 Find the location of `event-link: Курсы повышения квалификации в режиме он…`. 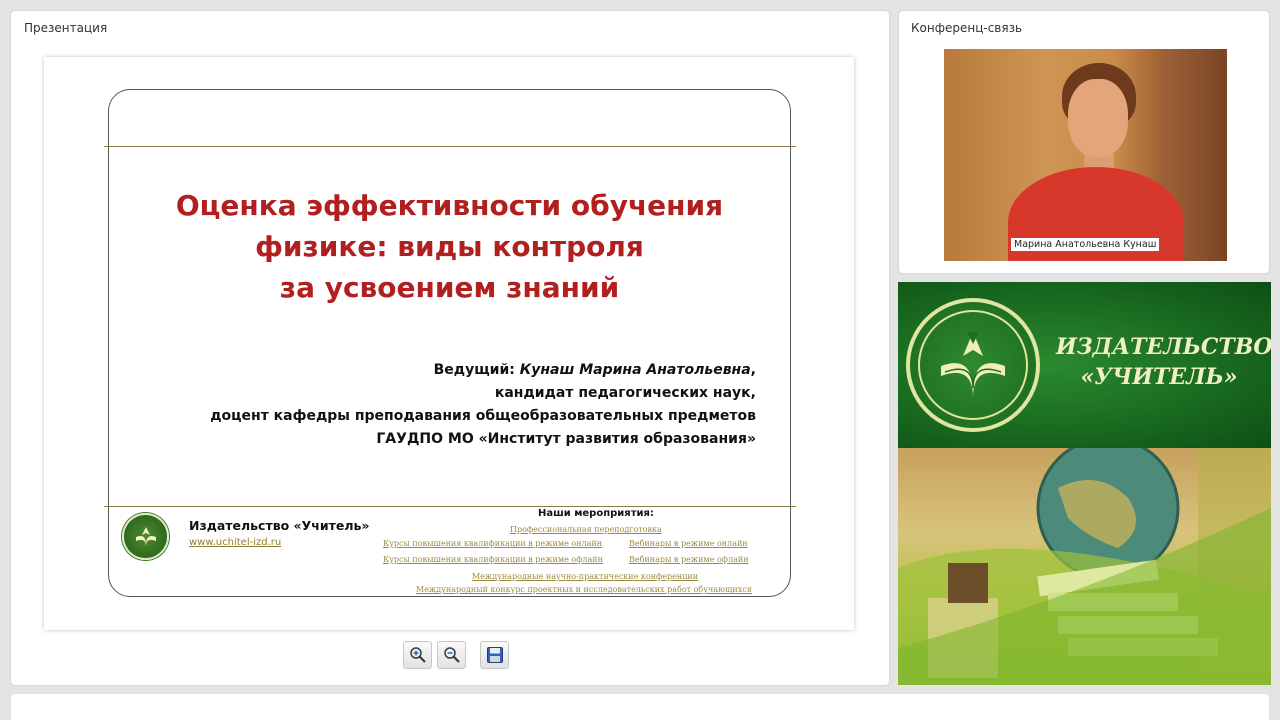

event-link: Курсы повышения квалификации в режиме он… is located at coordinates (492, 543).